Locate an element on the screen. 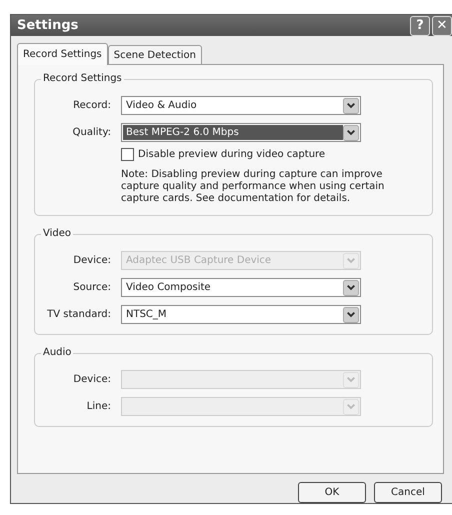  dropdown: Video & Audio is located at coordinates (241, 105).